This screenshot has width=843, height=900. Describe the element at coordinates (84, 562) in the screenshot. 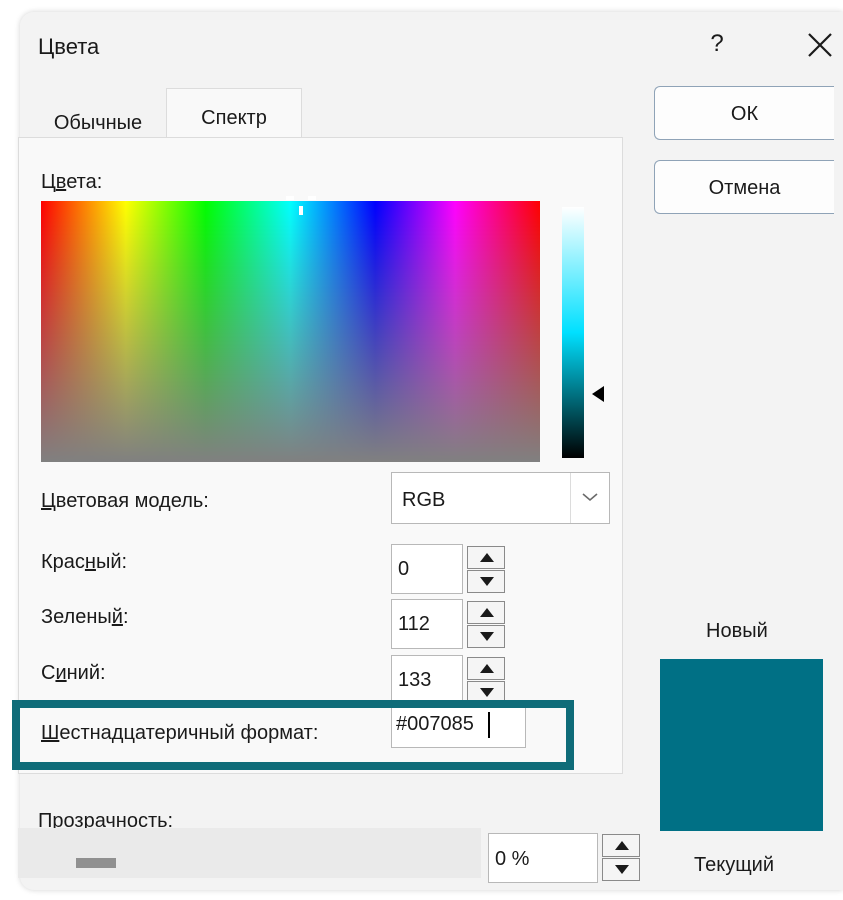

I see `red-label: Красный:` at that location.